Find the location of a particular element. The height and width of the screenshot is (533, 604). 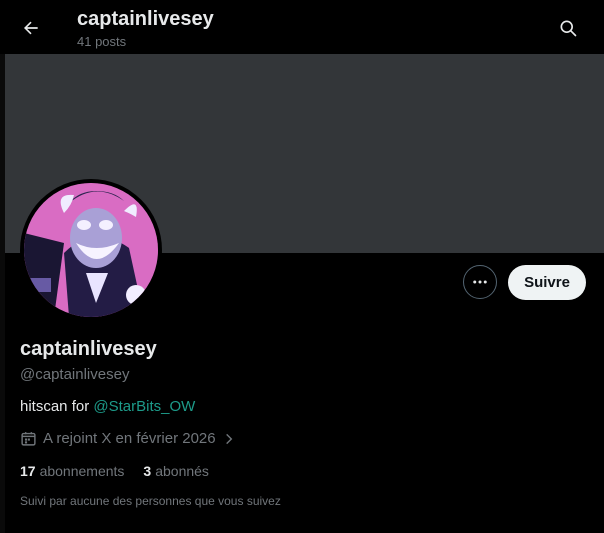

back-button is located at coordinates (31, 28).